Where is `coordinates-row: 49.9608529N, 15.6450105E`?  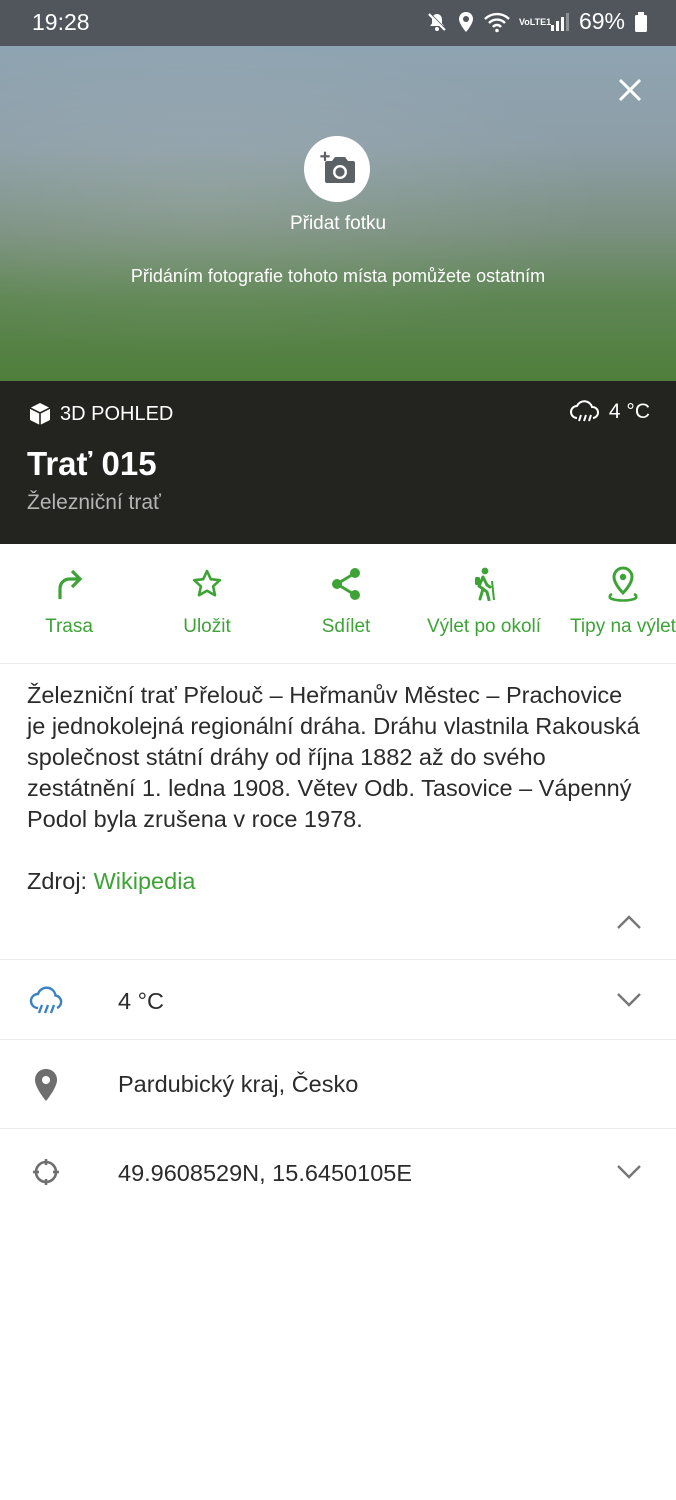 coordinates-row: 49.9608529N, 15.6450105E is located at coordinates (338, 1172).